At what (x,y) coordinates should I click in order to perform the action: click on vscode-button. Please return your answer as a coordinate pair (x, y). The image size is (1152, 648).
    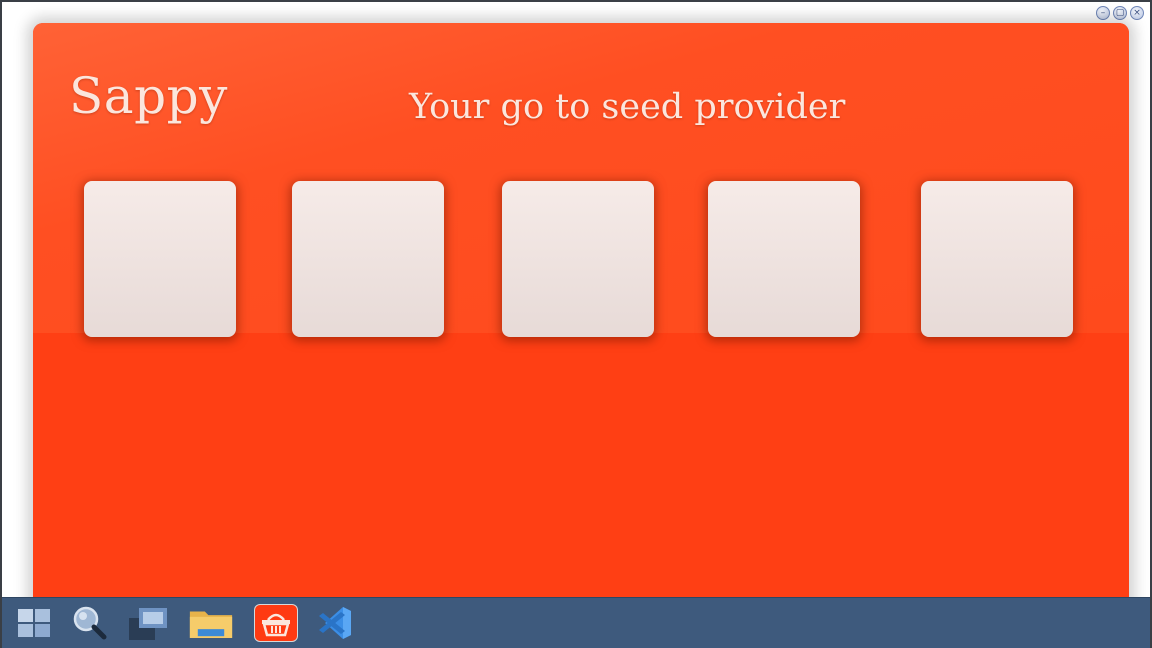
    Looking at the image, I should click on (335, 623).